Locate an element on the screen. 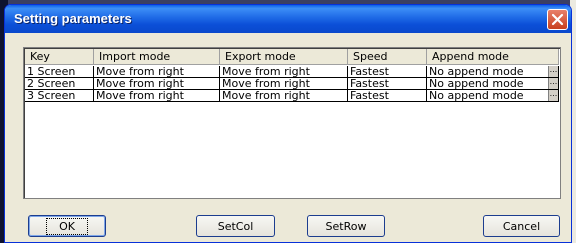 This screenshot has width=576, height=243. ok-button-label: OK is located at coordinates (67, 226).